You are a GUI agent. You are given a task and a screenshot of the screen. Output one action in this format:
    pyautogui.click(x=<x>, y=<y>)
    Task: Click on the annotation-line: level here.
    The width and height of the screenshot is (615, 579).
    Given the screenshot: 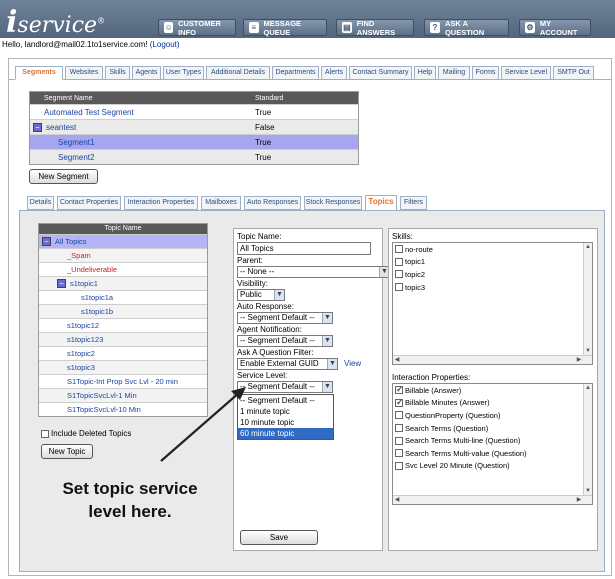 What is the action you would take?
    pyautogui.click(x=130, y=511)
    